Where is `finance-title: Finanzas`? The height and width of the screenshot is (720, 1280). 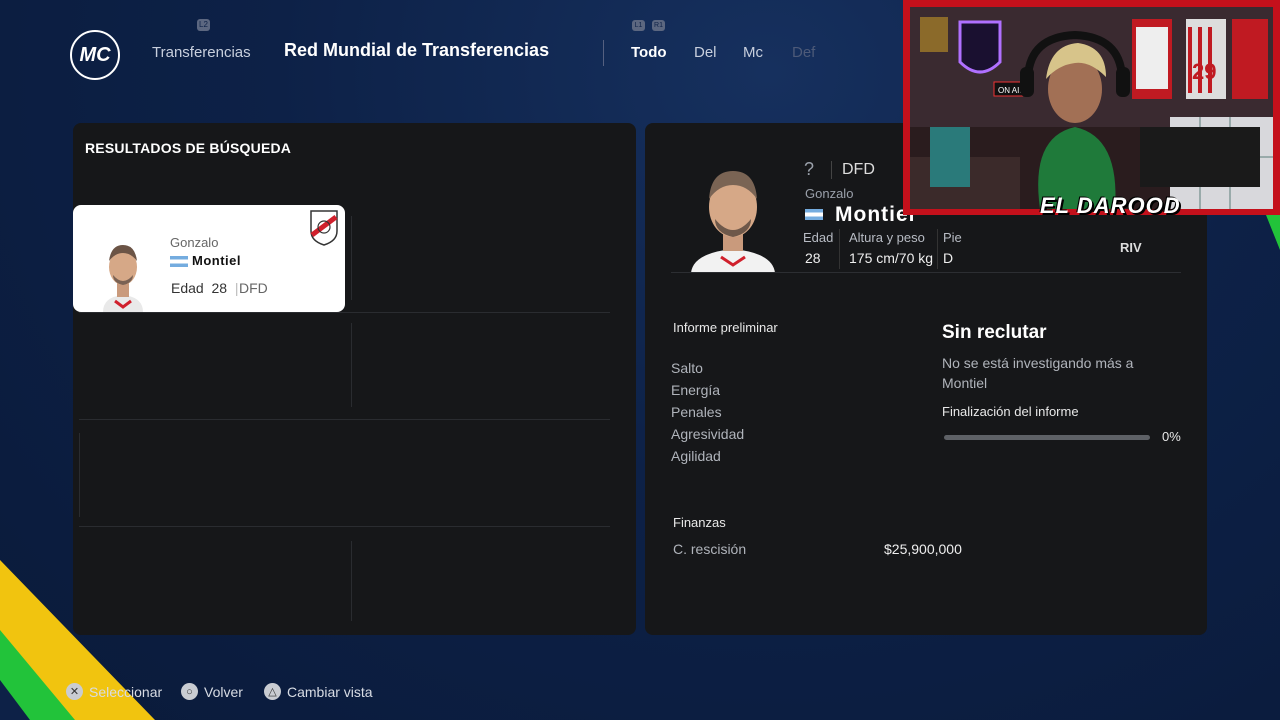
finance-title: Finanzas is located at coordinates (699, 522).